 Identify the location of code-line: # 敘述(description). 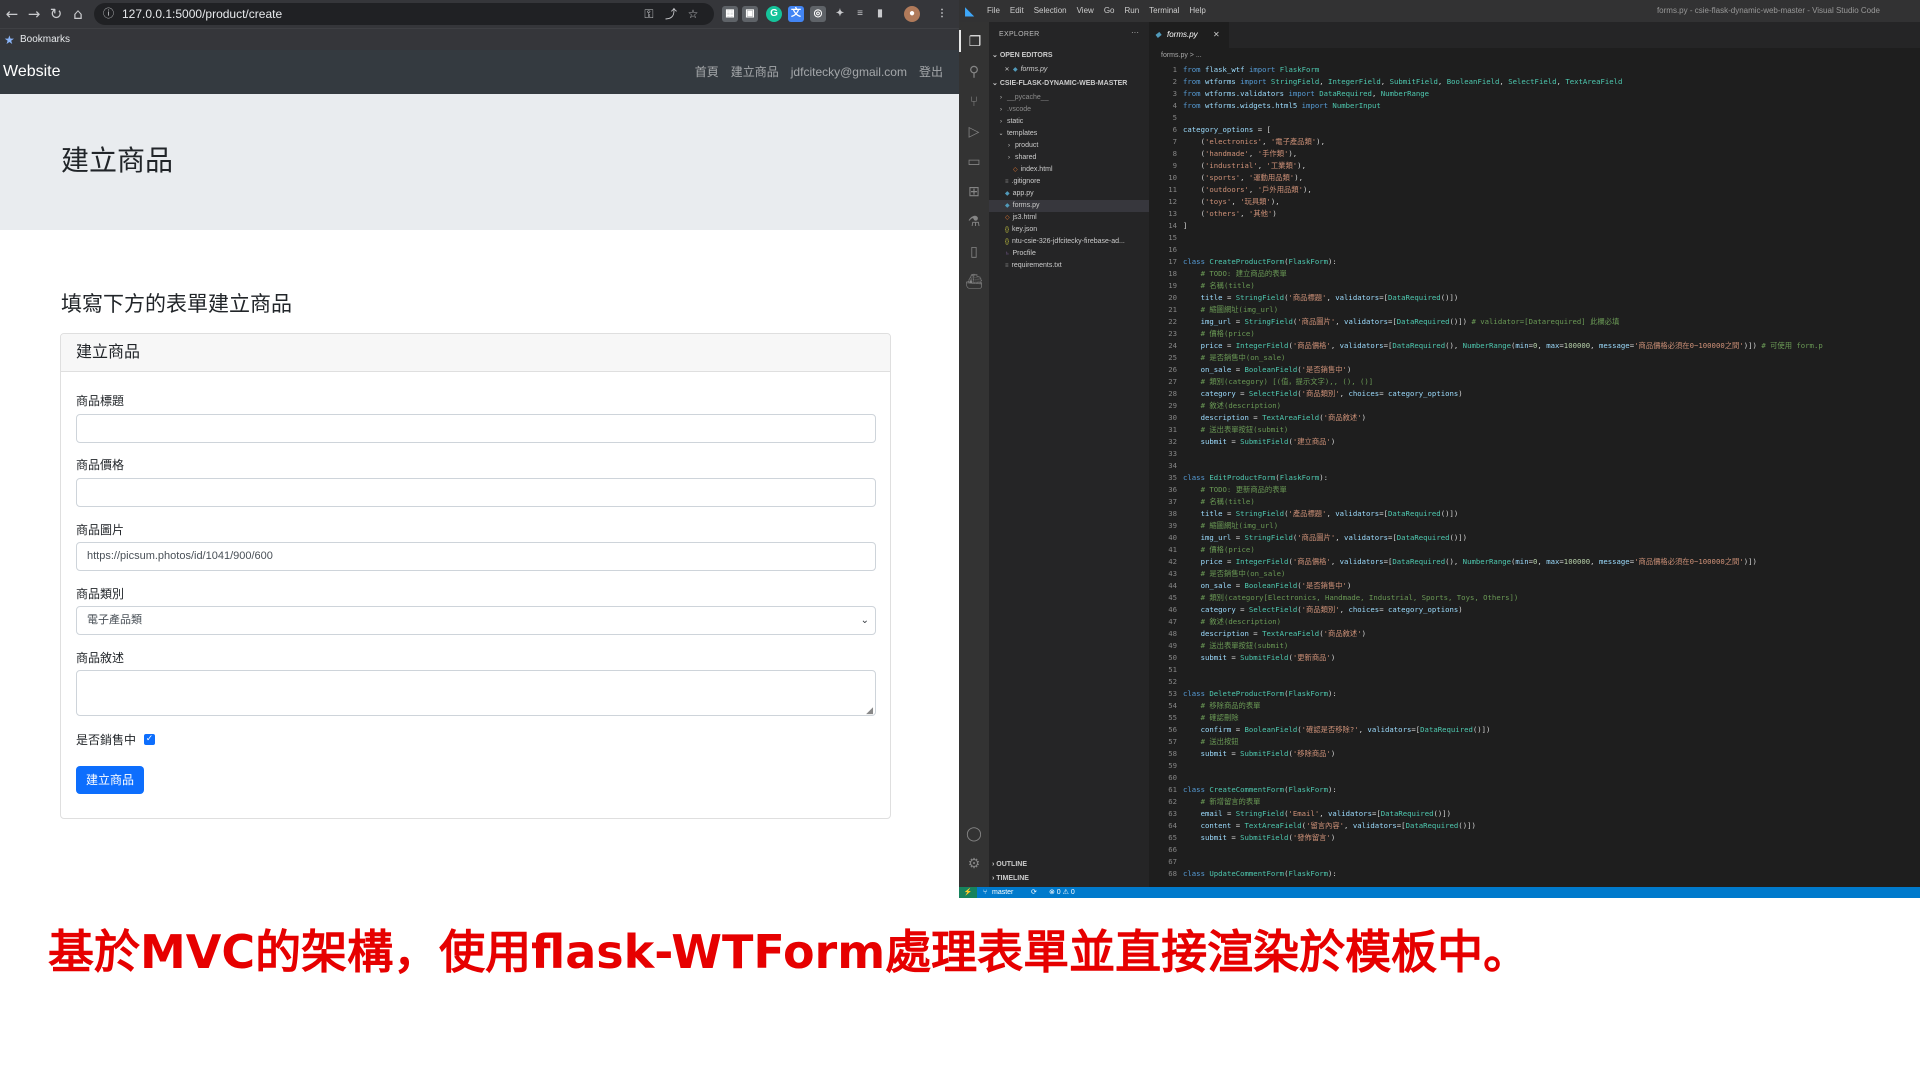
(1232, 406).